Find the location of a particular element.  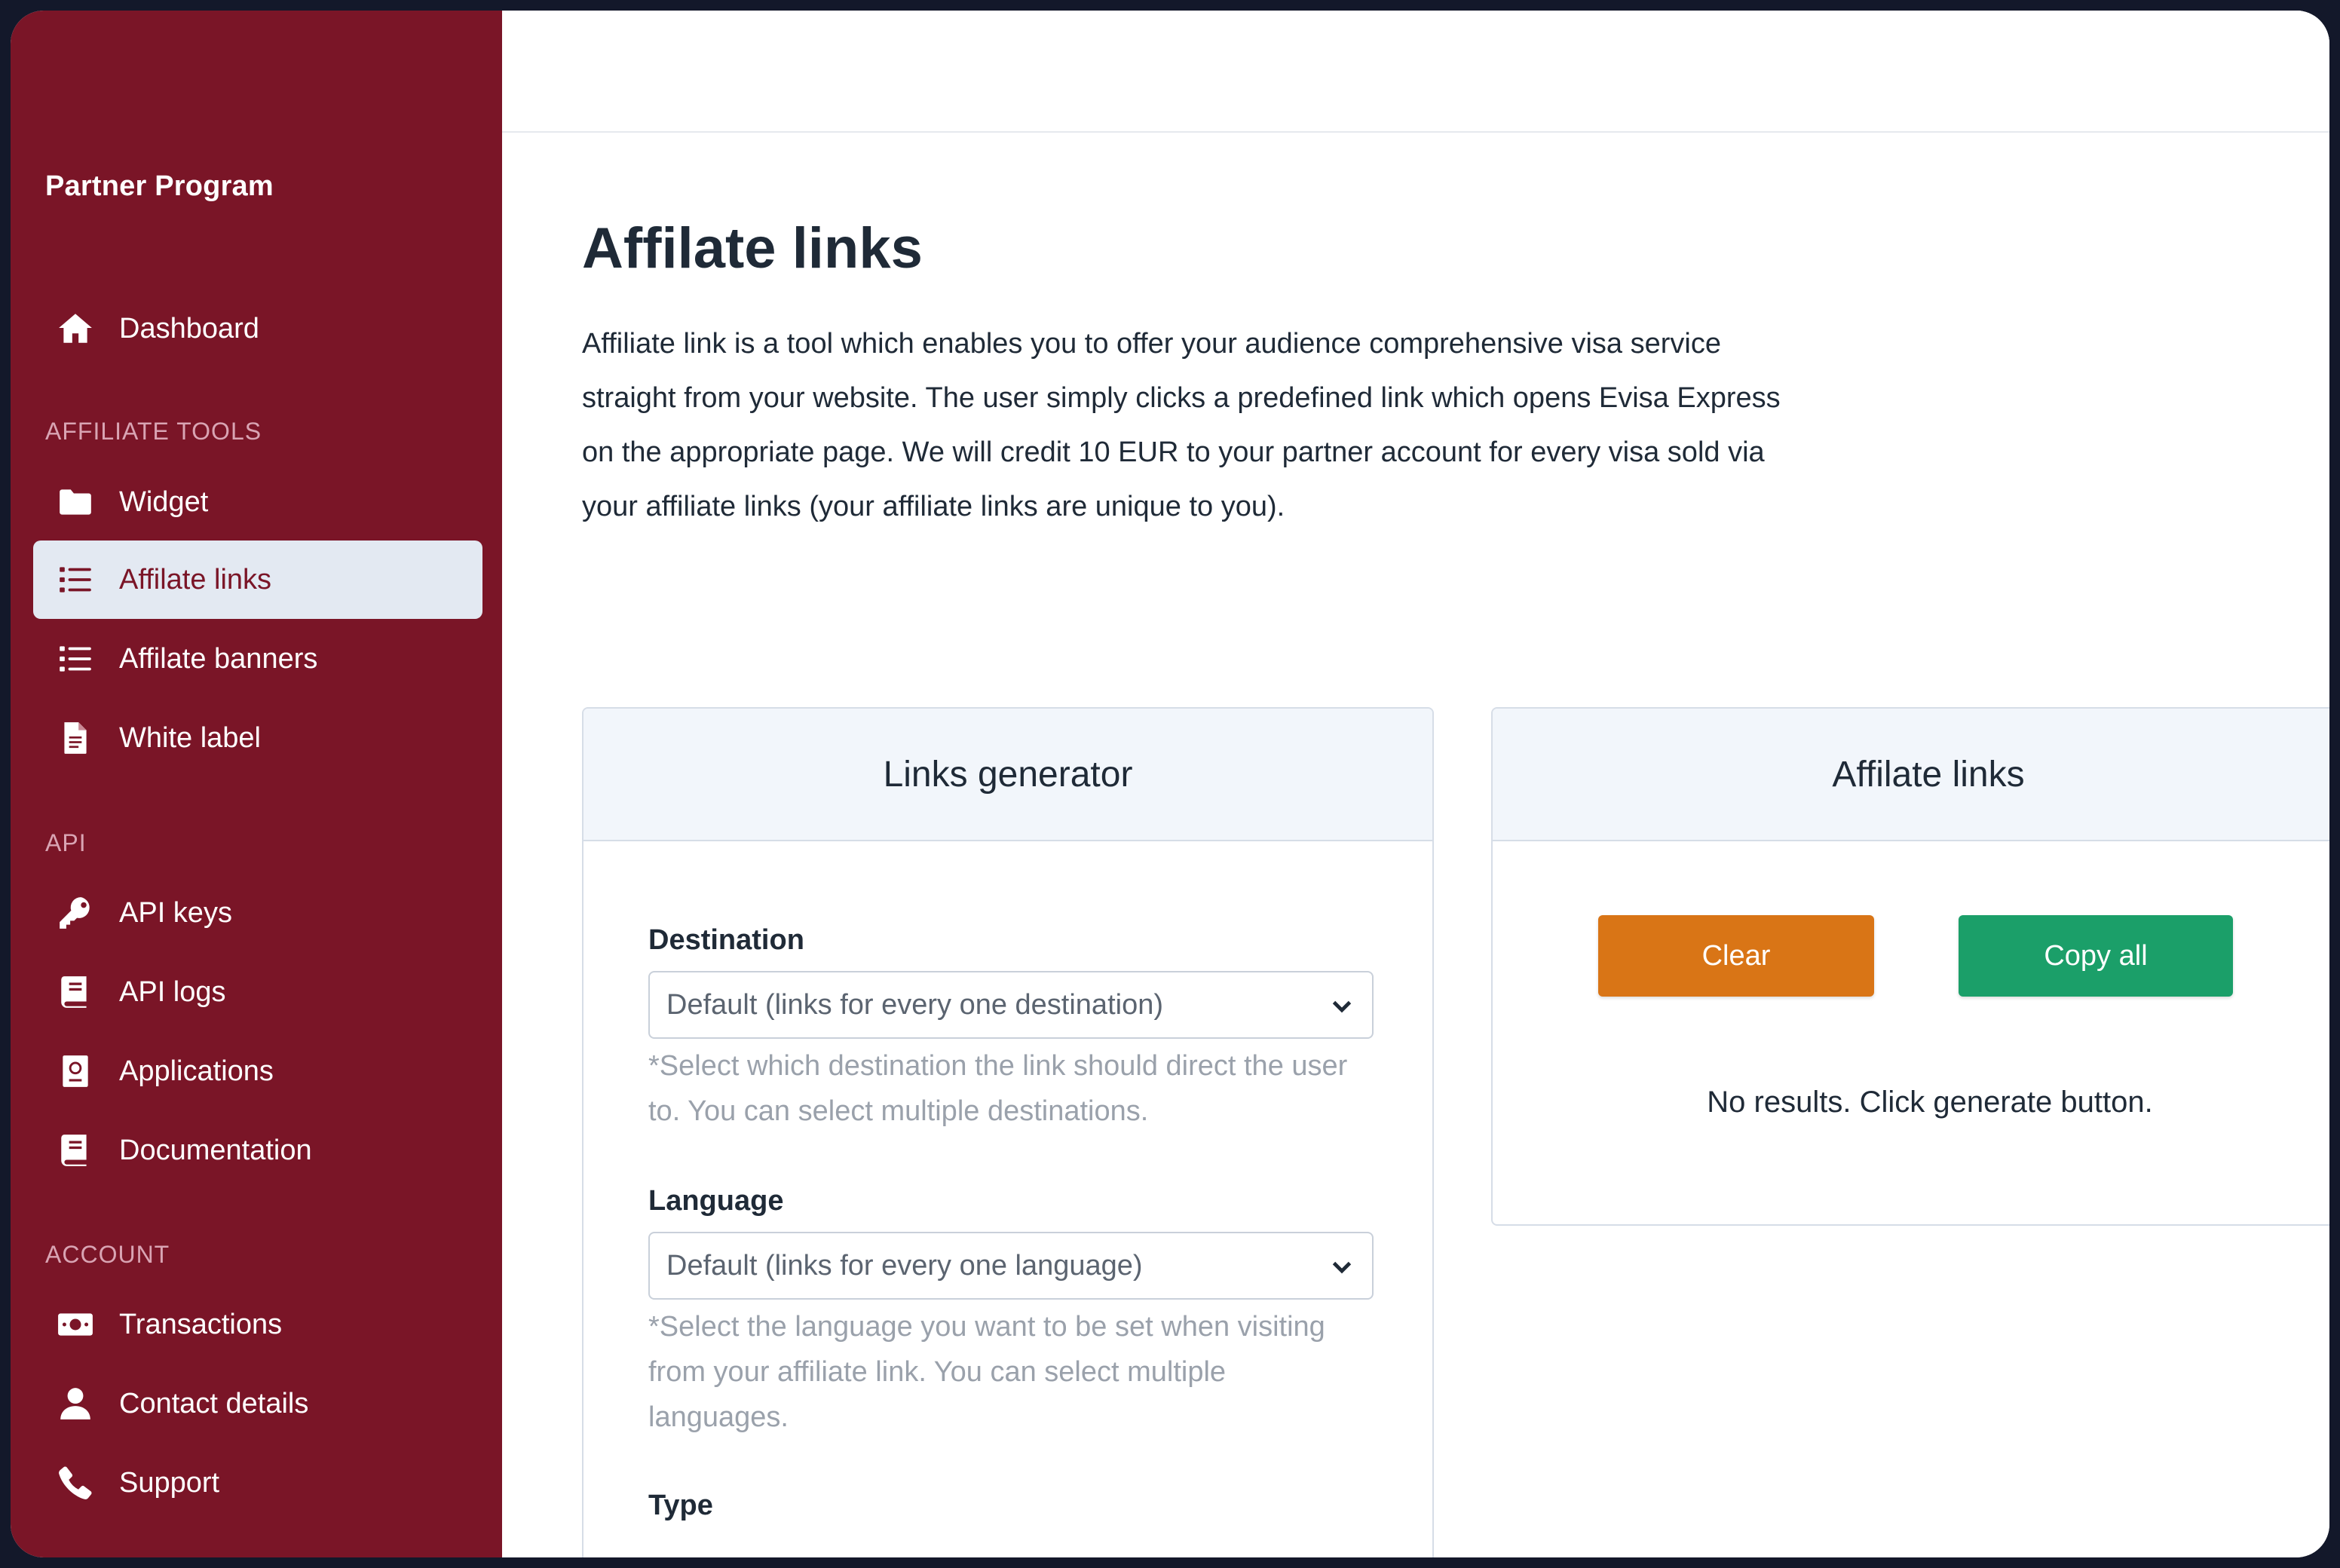

document-icon is located at coordinates (75, 738).